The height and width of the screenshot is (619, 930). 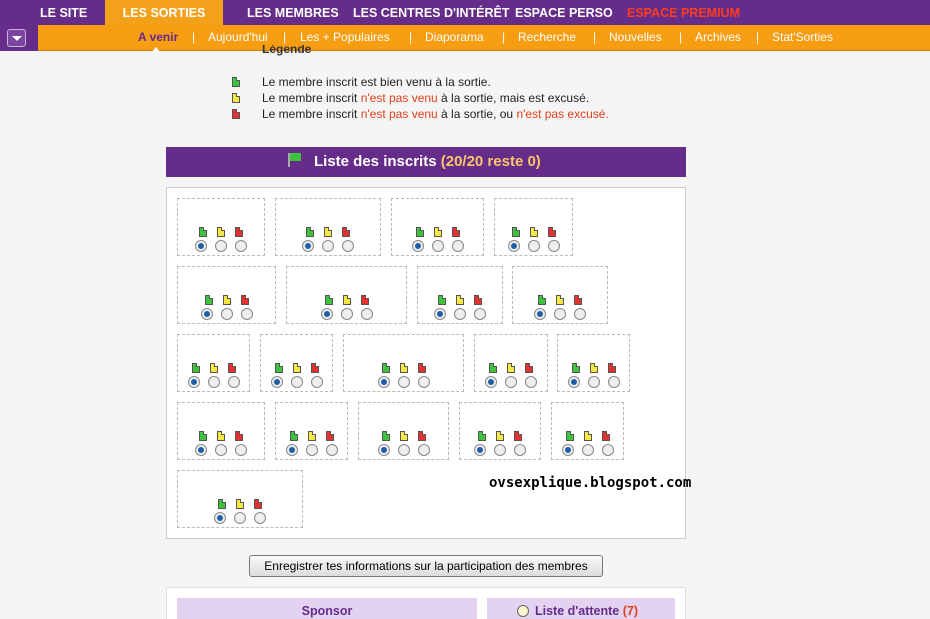 I want to click on subnav-archives: Archives, so click(x=718, y=38).